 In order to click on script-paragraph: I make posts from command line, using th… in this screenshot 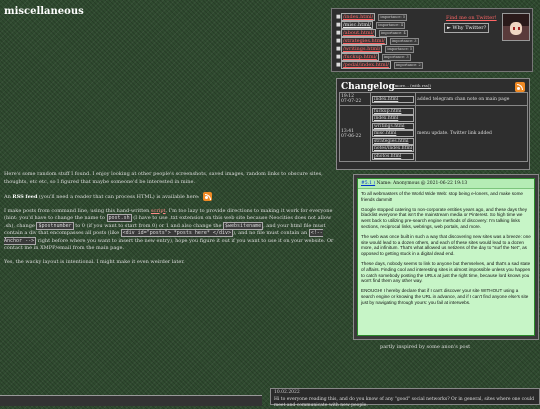, I will do `click(169, 229)`.